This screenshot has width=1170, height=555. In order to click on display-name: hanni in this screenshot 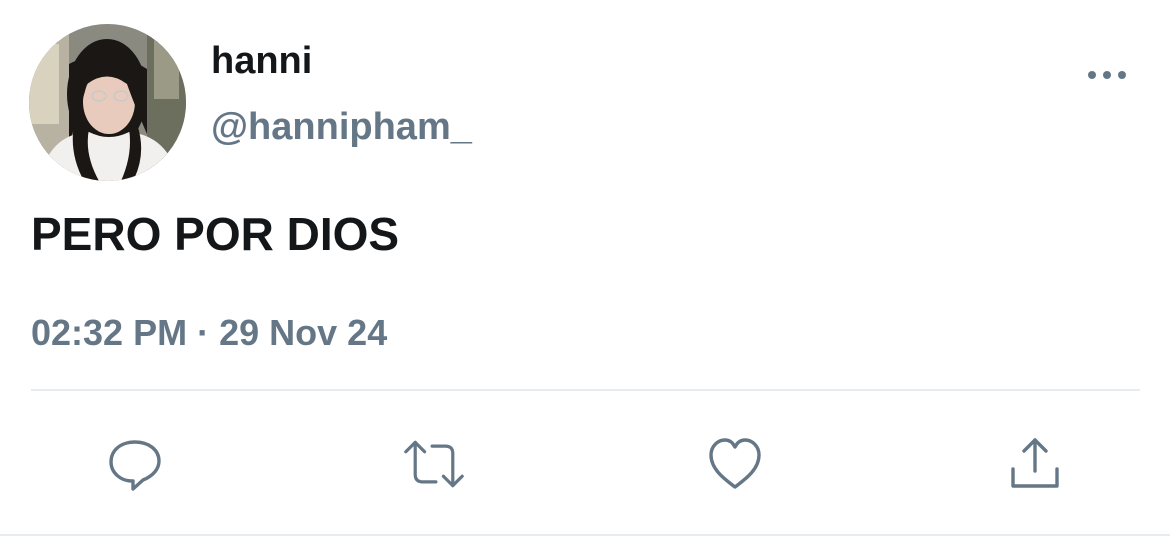, I will do `click(261, 61)`.